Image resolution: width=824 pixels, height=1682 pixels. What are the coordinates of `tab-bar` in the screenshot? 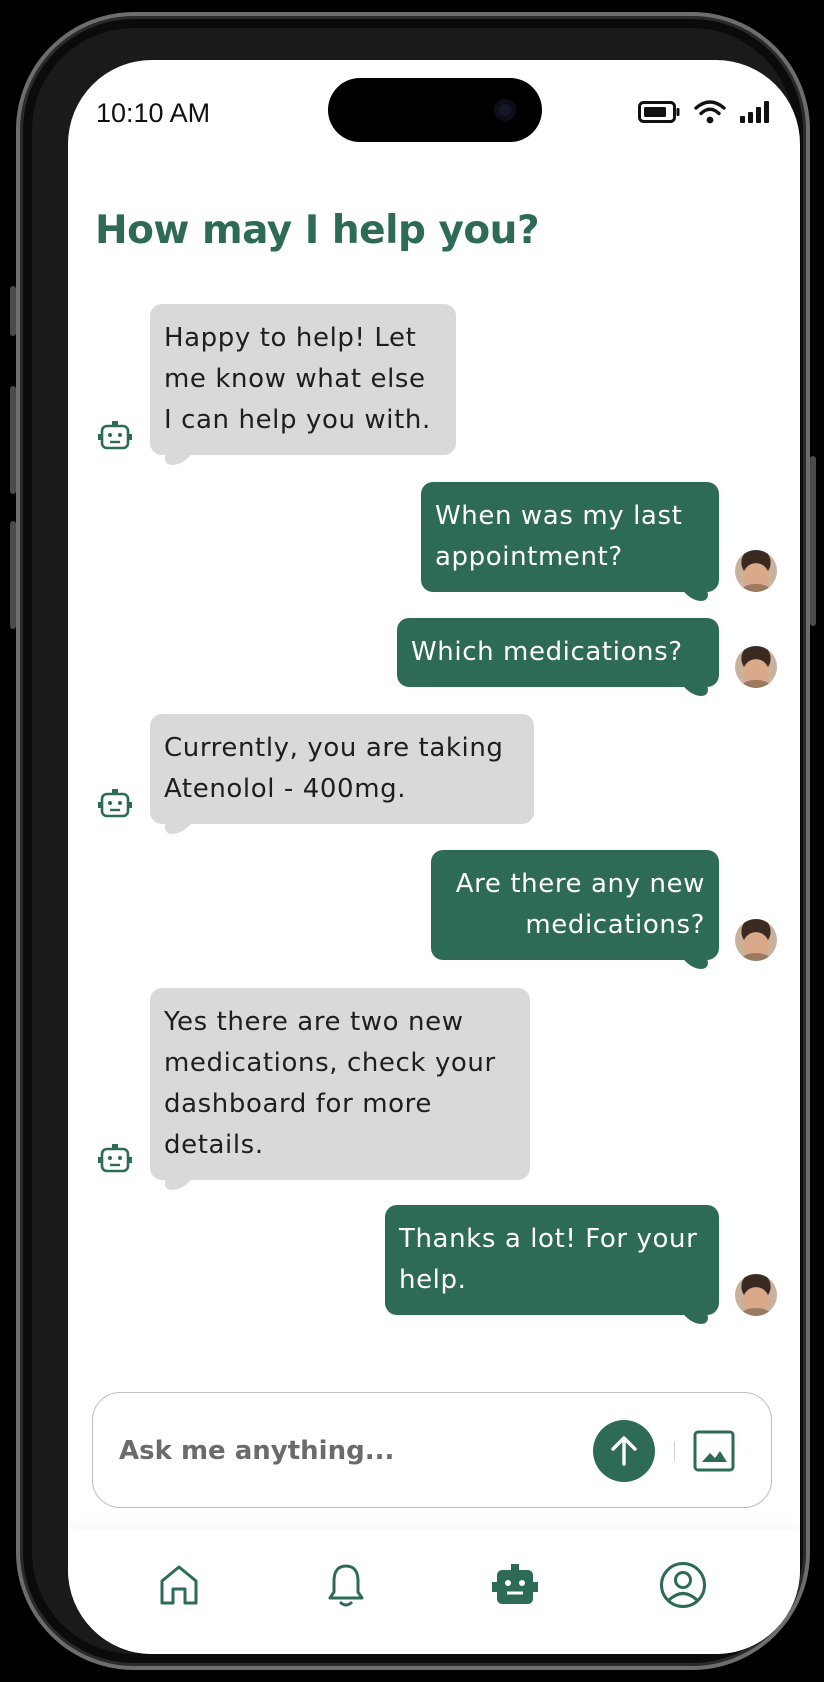 It's located at (434, 1592).